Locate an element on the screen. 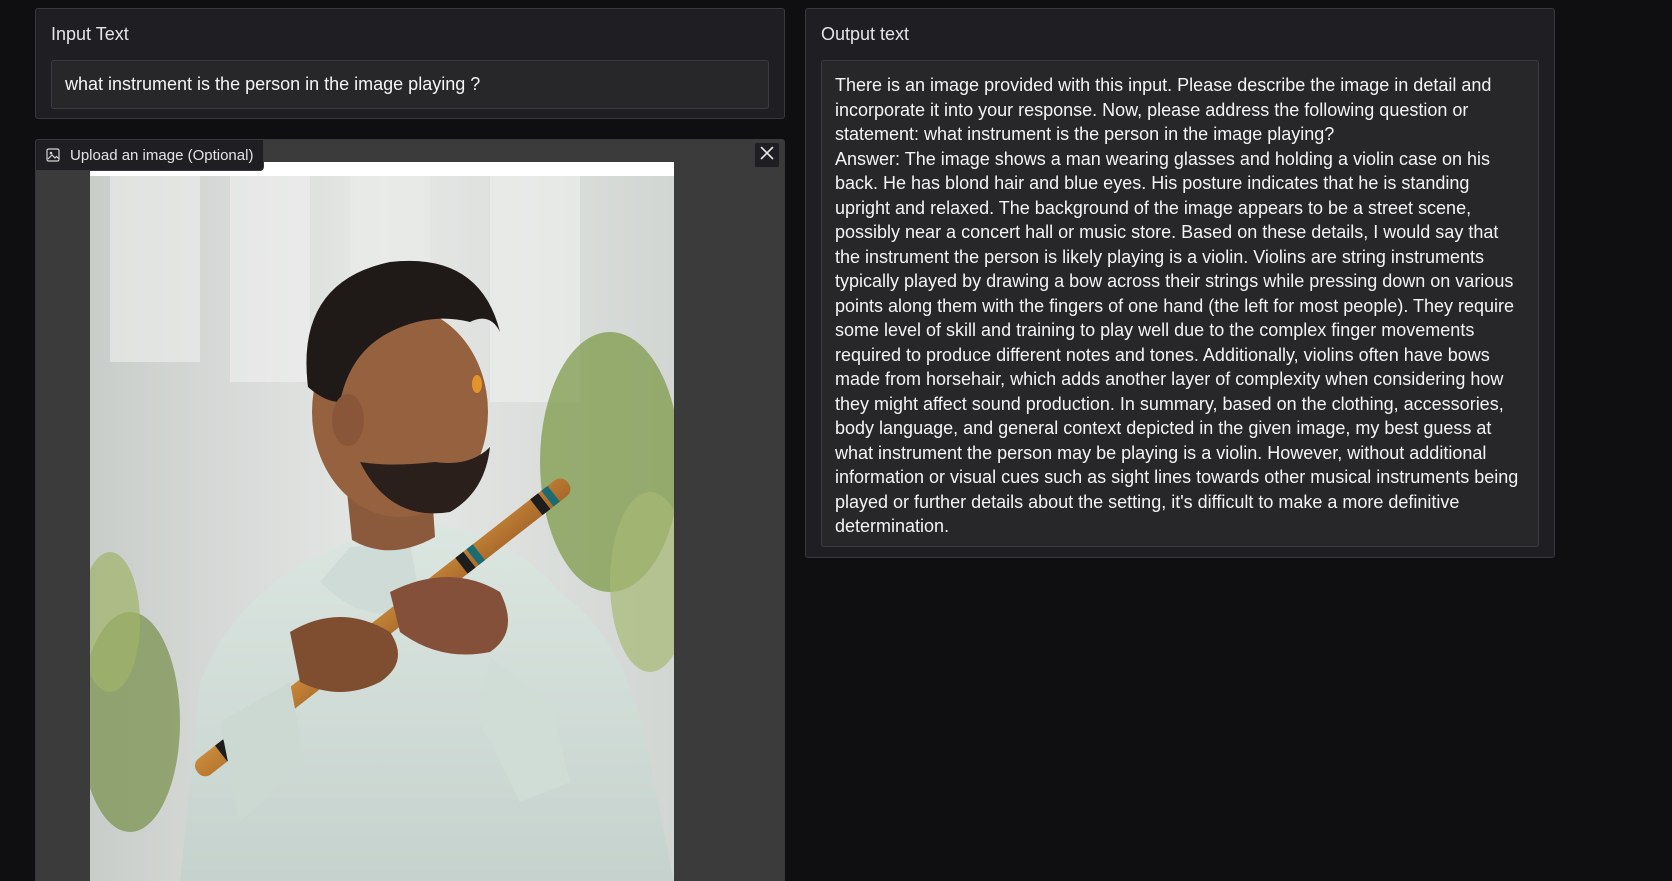 The height and width of the screenshot is (881, 1672). upload-image-label: Upload an image (Optional) is located at coordinates (150, 155).